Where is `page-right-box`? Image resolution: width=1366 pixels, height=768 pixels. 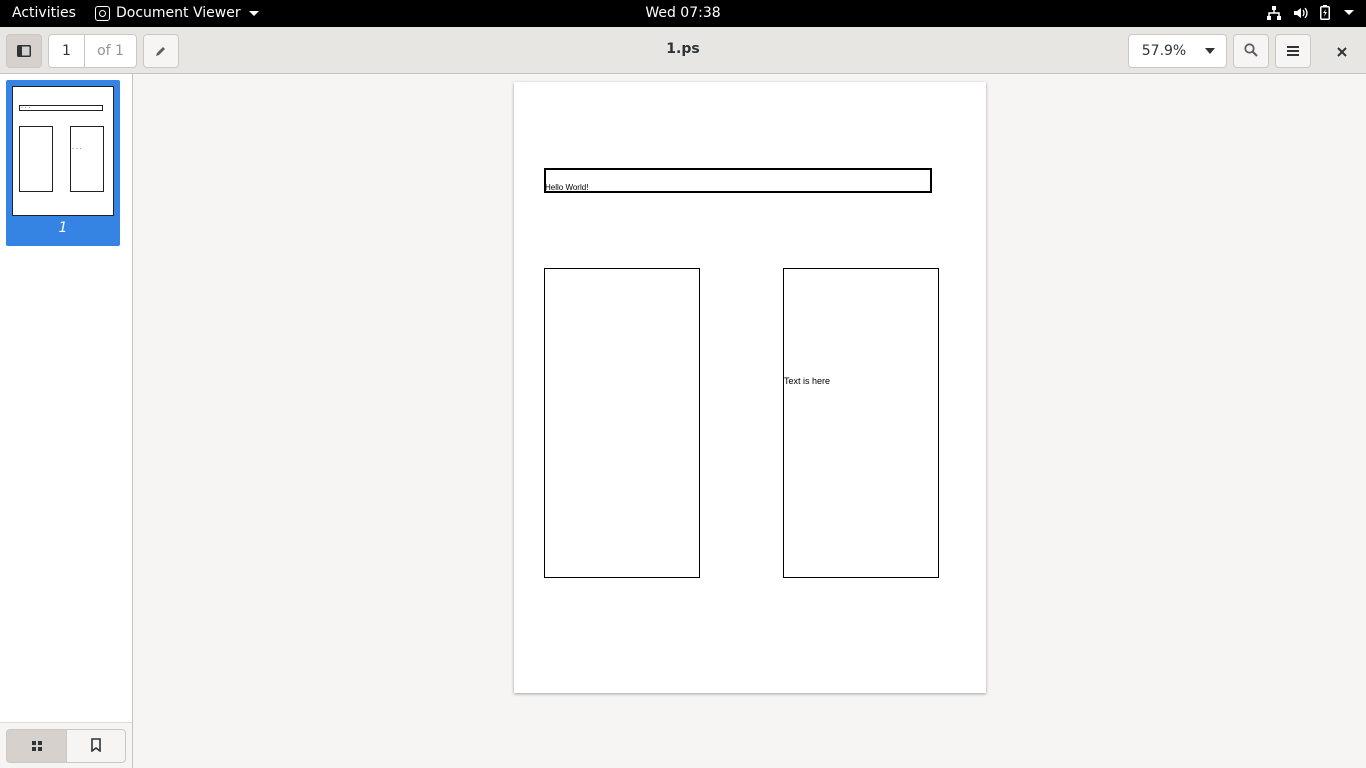 page-right-box is located at coordinates (861, 423).